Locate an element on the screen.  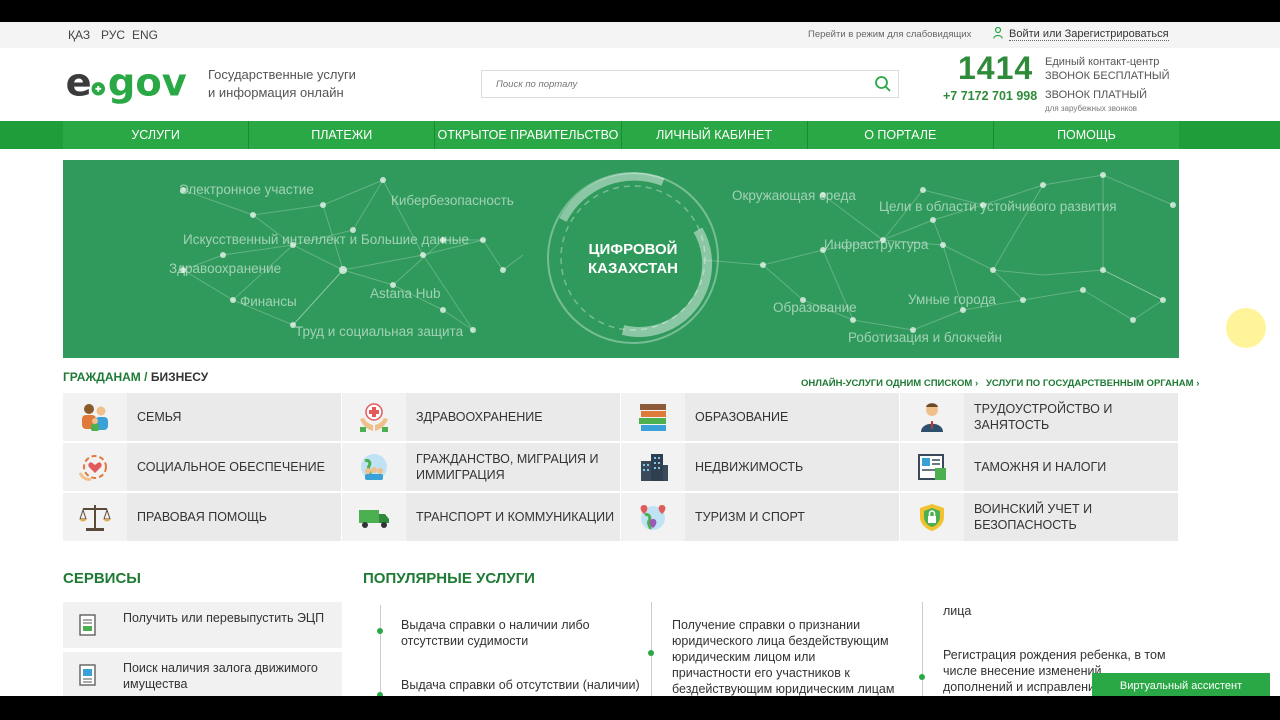
contact-center-info: Единый контакт-центр ЗВОНОК БЕСПЛАТНЫЙ is located at coordinates (1107, 69).